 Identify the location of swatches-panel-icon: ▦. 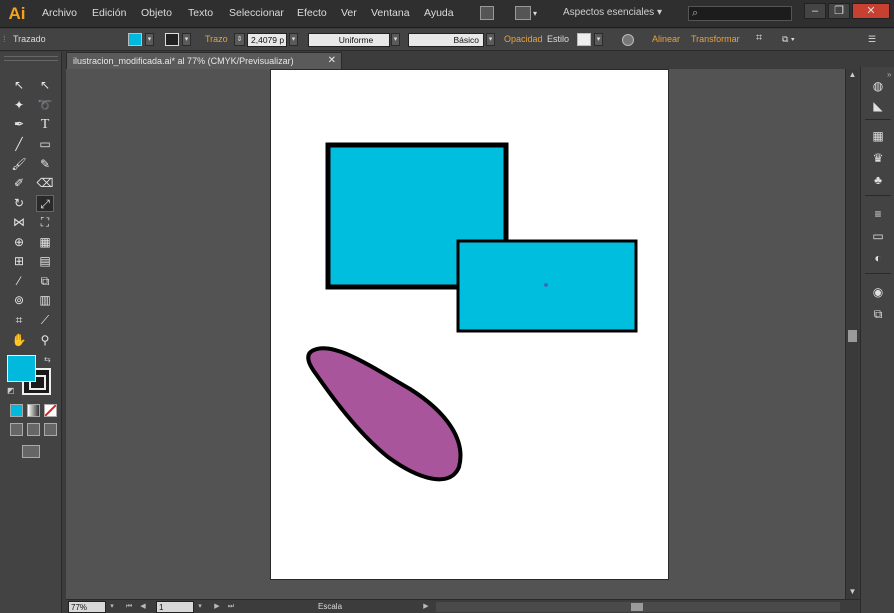
(878, 136).